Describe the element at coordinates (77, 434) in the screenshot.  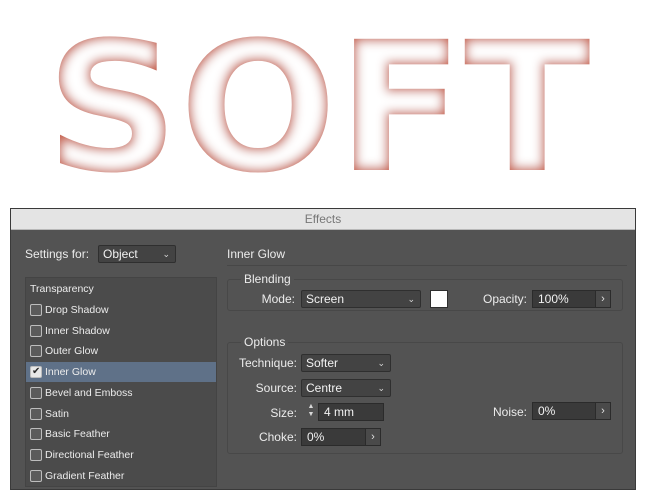
I see `effect-label: Basic Feather` at that location.